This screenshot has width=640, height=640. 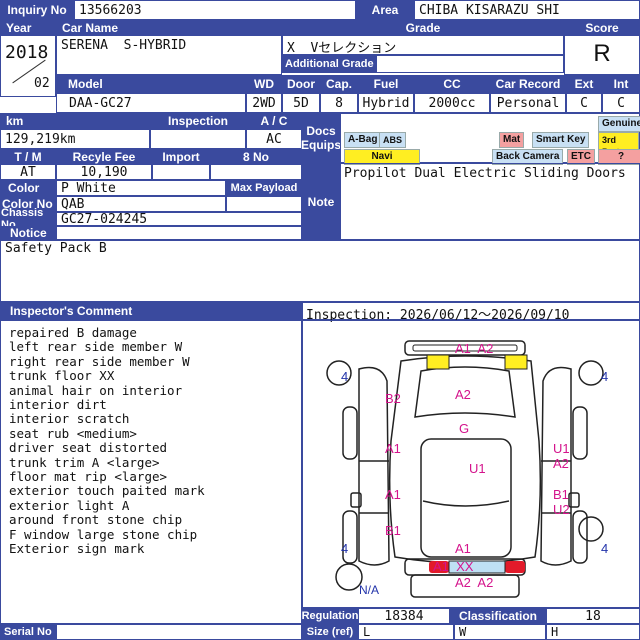 I want to click on score-value: R, so click(x=602, y=53).